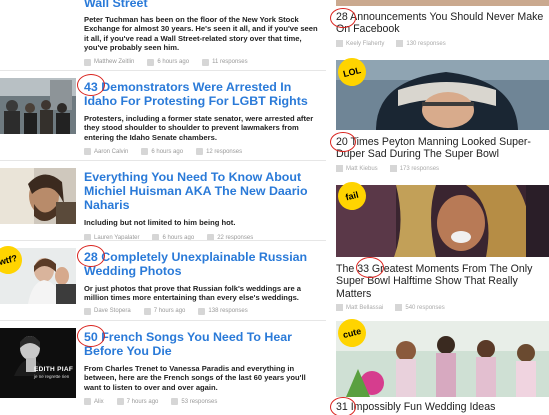 This screenshot has width=549, height=415. What do you see at coordinates (442, 407) in the screenshot?
I see `article-title: 31 Impossibly Fun Wedding Ideas` at bounding box center [442, 407].